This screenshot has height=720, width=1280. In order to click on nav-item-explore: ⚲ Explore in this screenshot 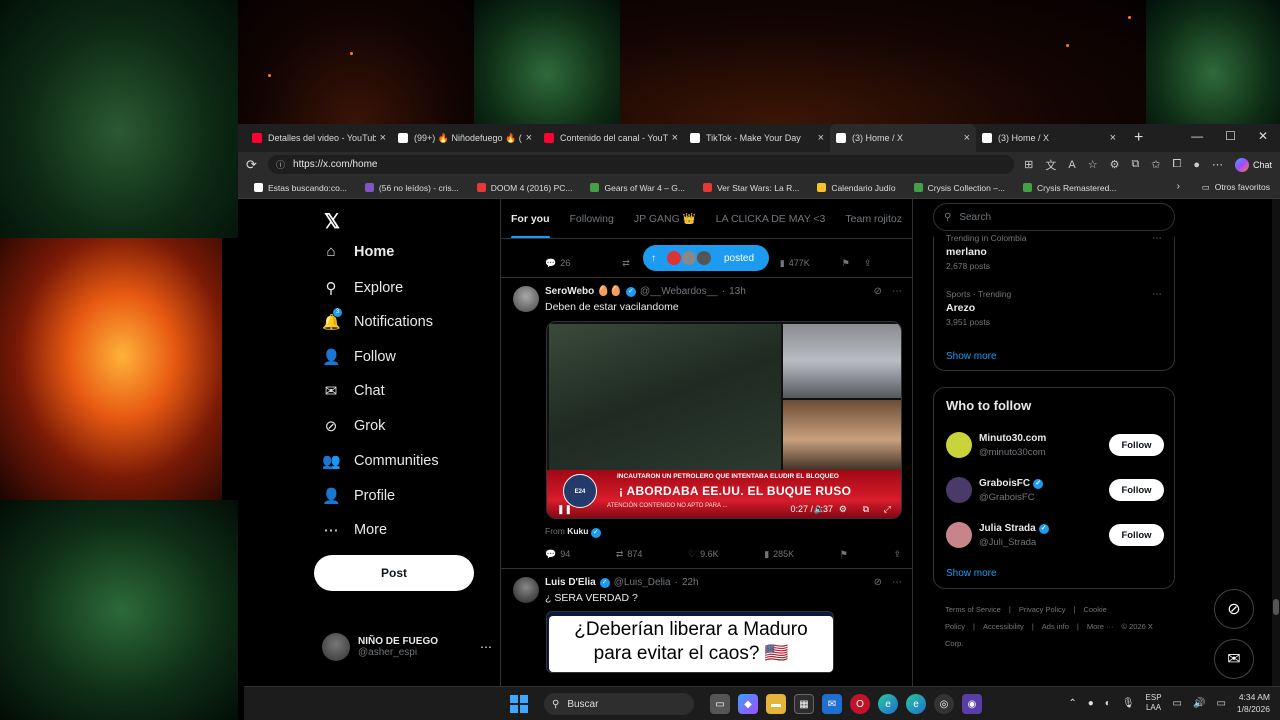, I will do `click(363, 288)`.